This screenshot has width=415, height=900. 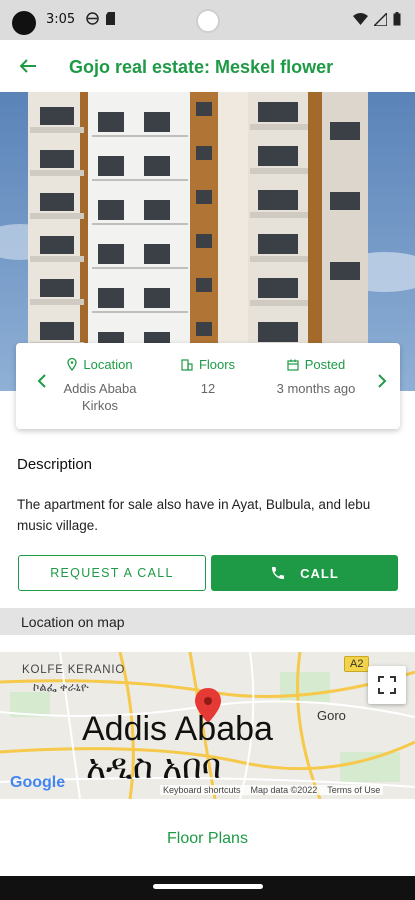 I want to click on phone-icon, so click(x=278, y=573).